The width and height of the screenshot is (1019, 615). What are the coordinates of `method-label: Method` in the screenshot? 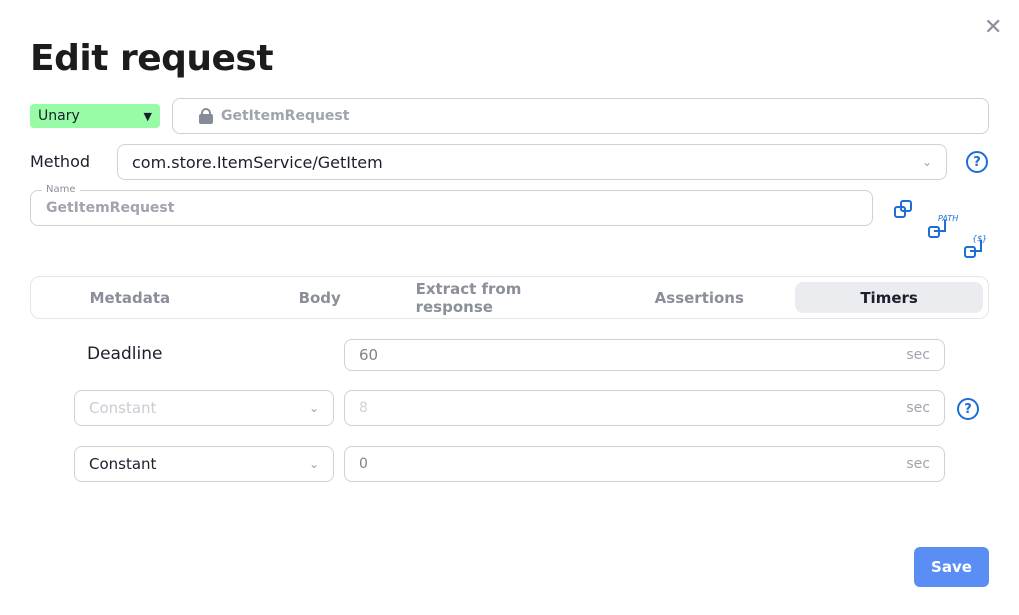 It's located at (60, 161).